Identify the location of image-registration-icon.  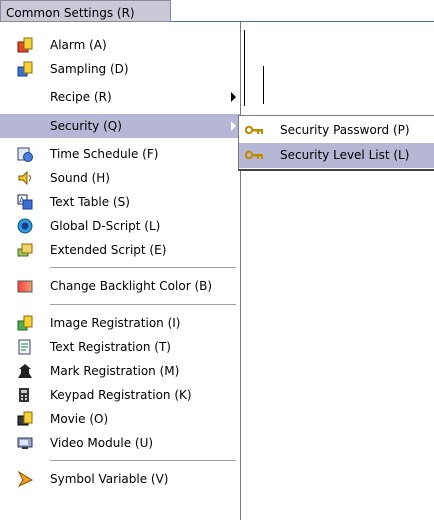
(25, 323).